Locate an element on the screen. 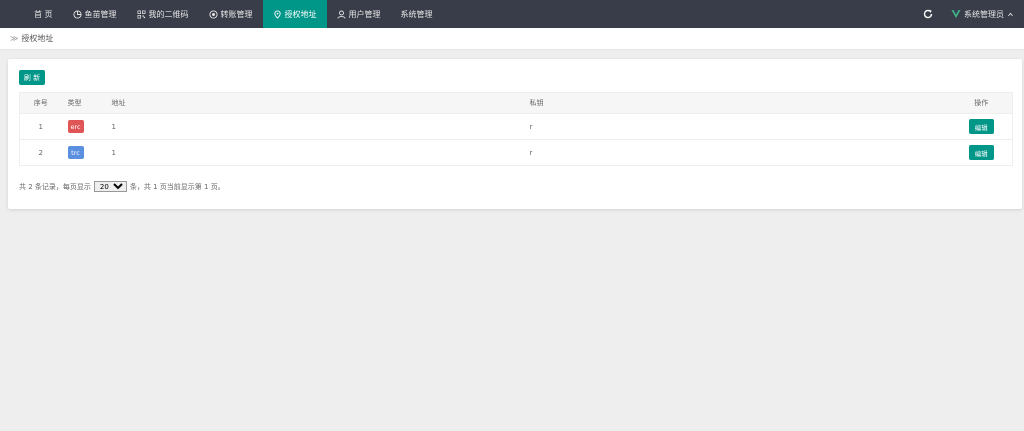 The height and width of the screenshot is (431, 1024). vue-logo-icon is located at coordinates (956, 14).